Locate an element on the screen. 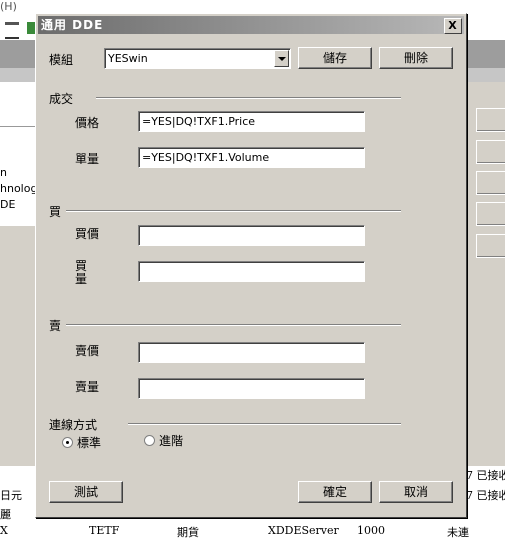 This screenshot has width=505, height=540. module-select: YESwin is located at coordinates (197, 58).